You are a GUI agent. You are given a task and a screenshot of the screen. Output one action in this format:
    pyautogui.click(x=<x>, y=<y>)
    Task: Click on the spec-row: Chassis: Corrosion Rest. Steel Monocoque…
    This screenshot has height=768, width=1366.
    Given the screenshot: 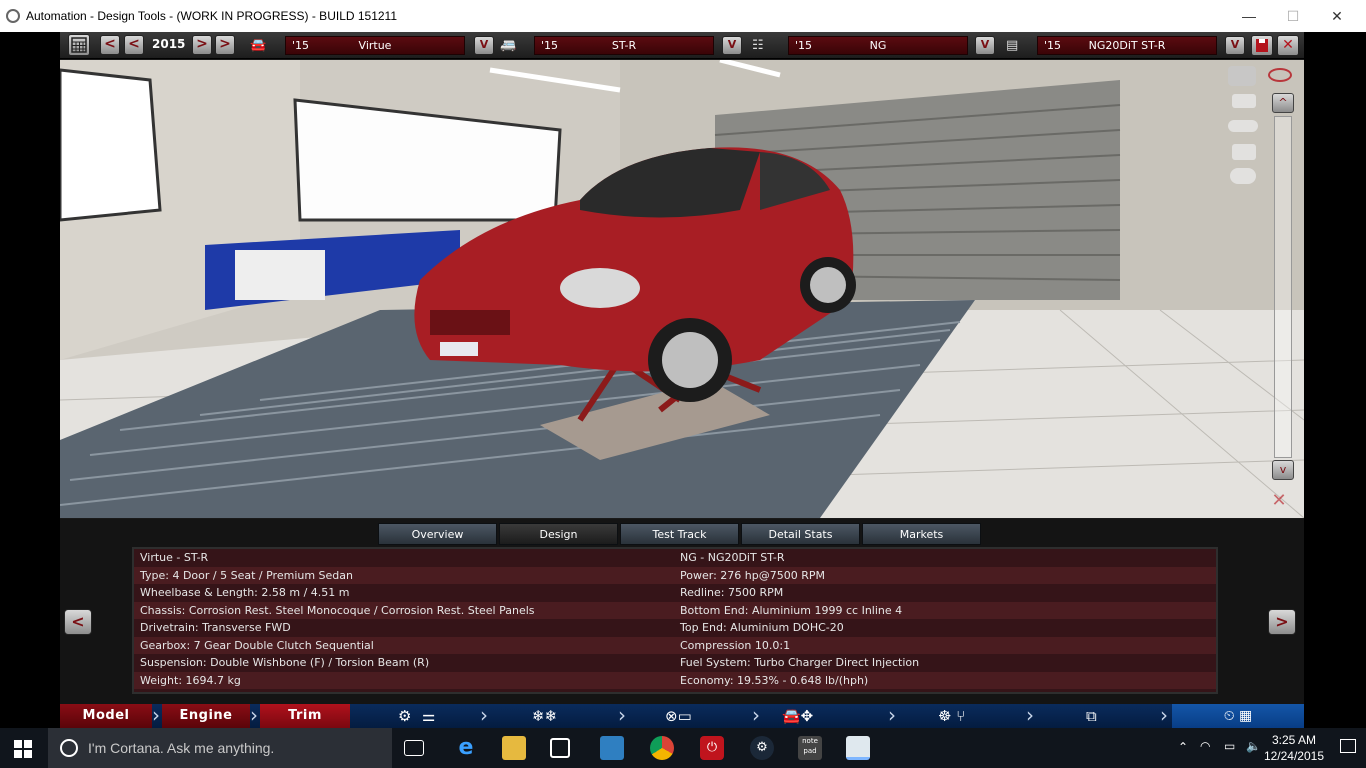 What is the action you would take?
    pyautogui.click(x=675, y=610)
    